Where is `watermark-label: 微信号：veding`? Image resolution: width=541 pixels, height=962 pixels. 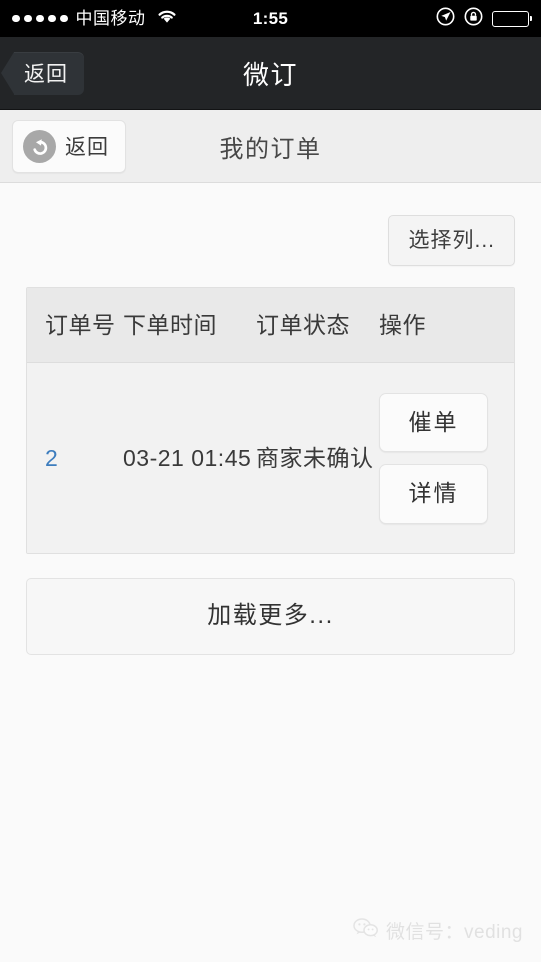
watermark-label: 微信号：veding is located at coordinates (454, 932).